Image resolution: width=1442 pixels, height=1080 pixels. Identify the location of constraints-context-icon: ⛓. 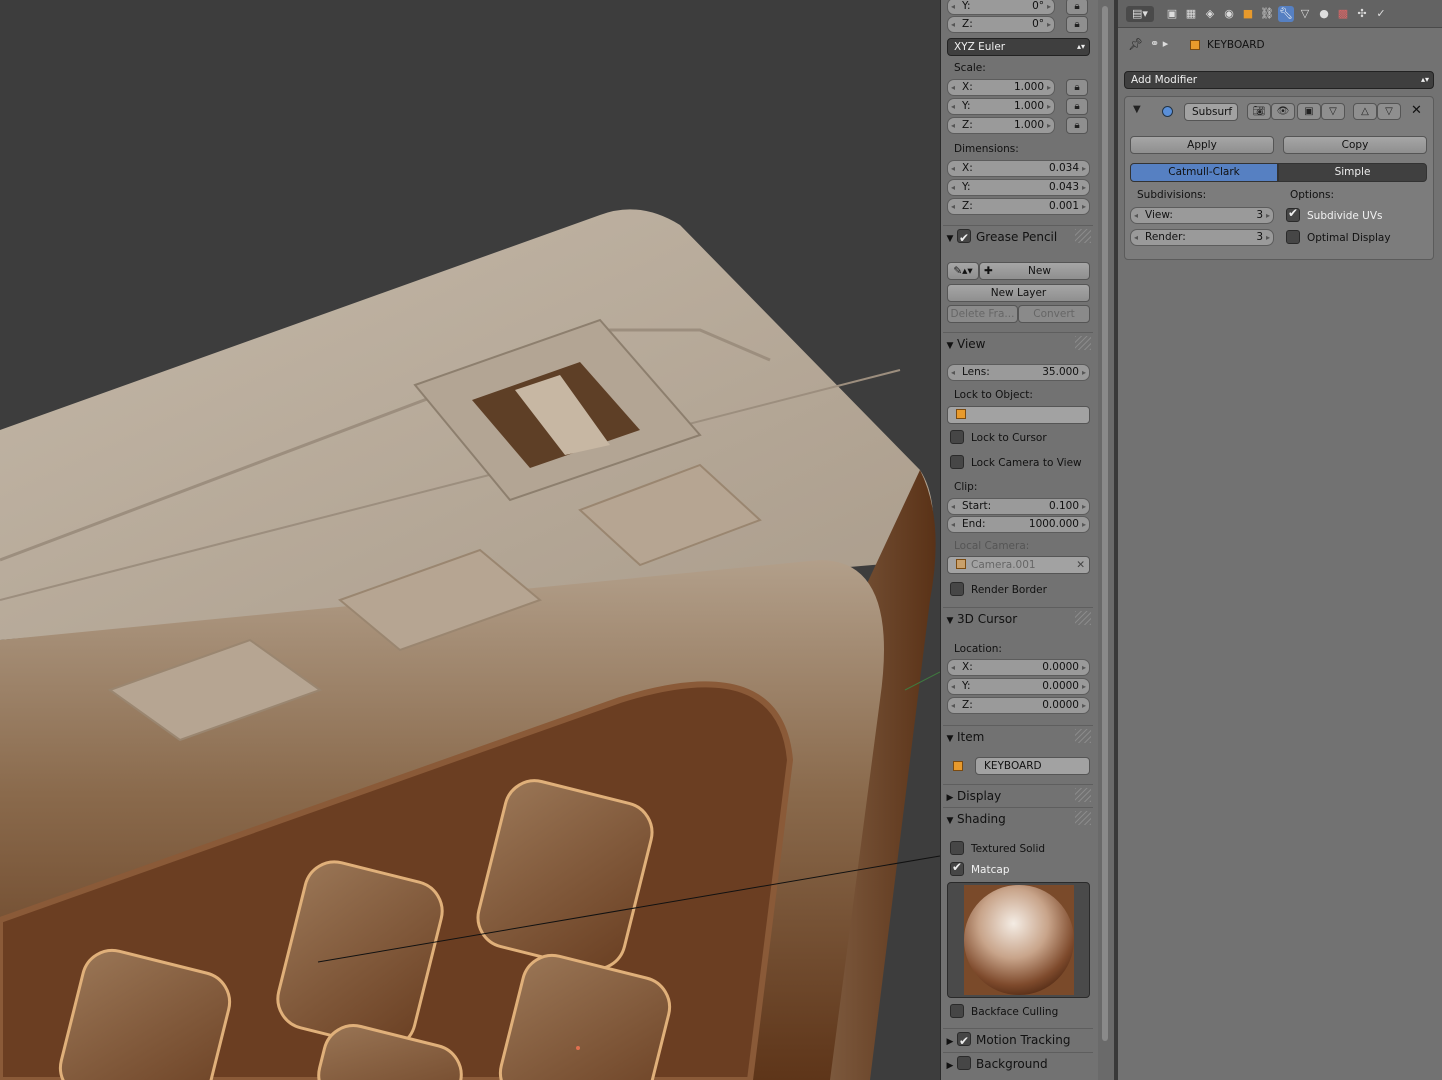
(1267, 14).